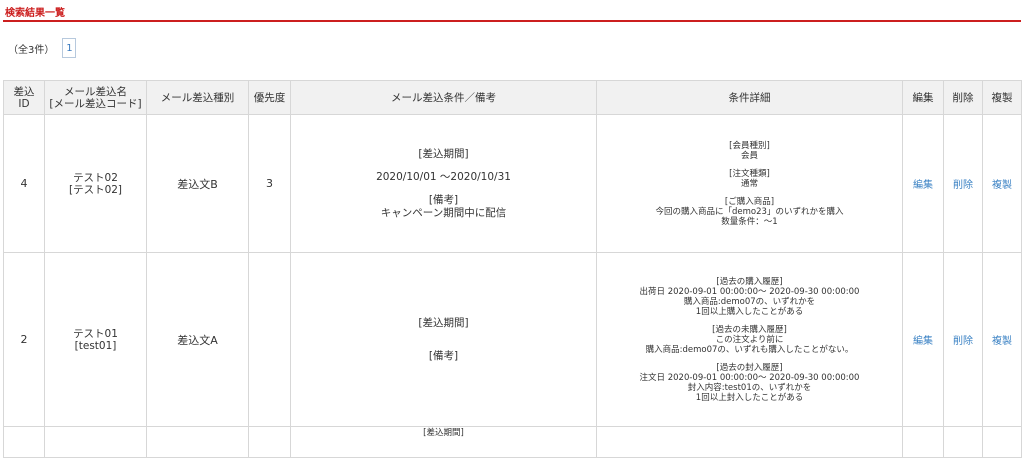  What do you see at coordinates (24, 442) in the screenshot?
I see `cell-id` at bounding box center [24, 442].